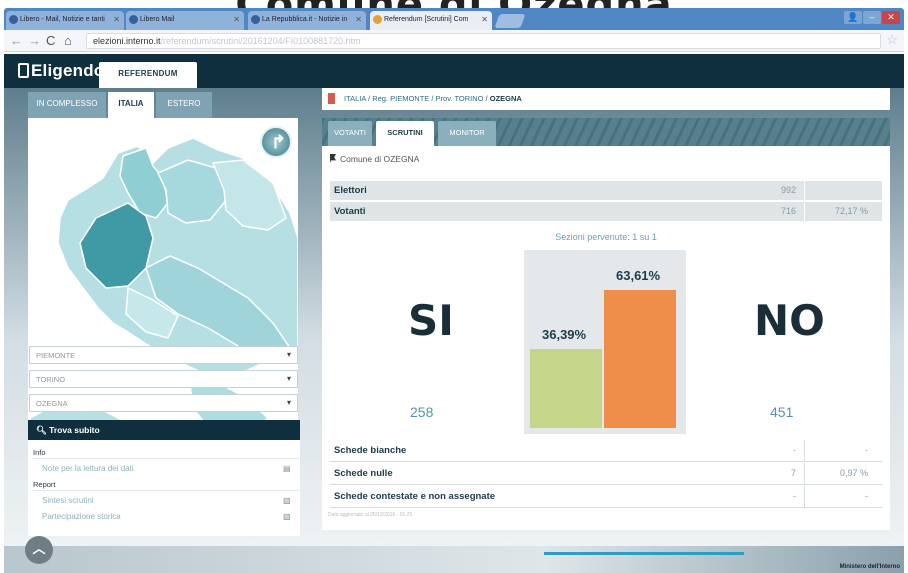  What do you see at coordinates (81, 516) in the screenshot?
I see `partecipazione-storica-link: Partecipazione storica` at bounding box center [81, 516].